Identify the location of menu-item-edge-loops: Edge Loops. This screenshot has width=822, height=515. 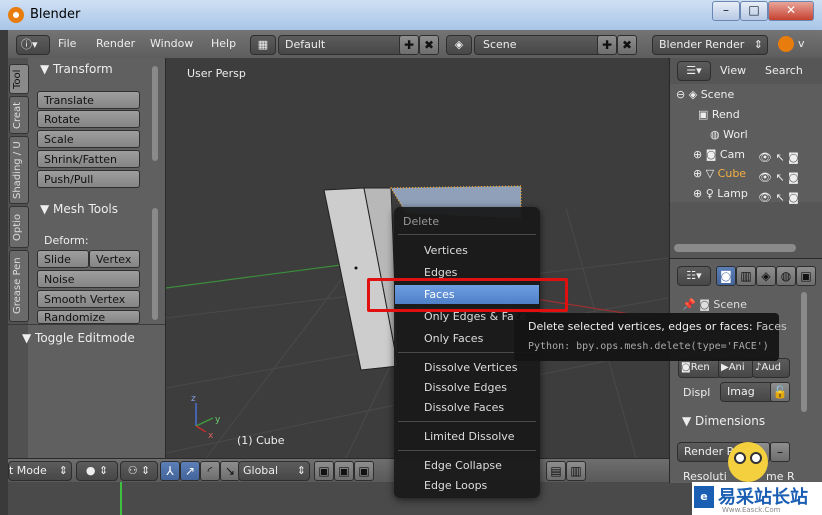
(455, 485).